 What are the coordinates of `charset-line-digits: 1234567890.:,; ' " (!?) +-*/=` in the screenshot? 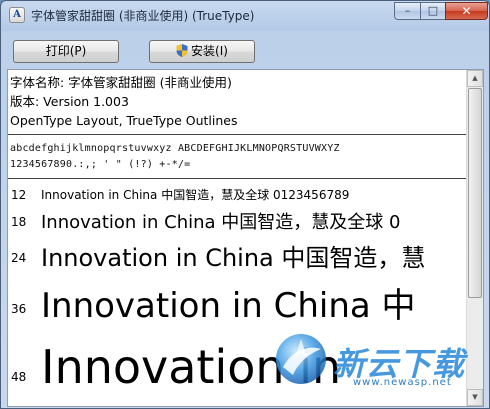 It's located at (100, 164).